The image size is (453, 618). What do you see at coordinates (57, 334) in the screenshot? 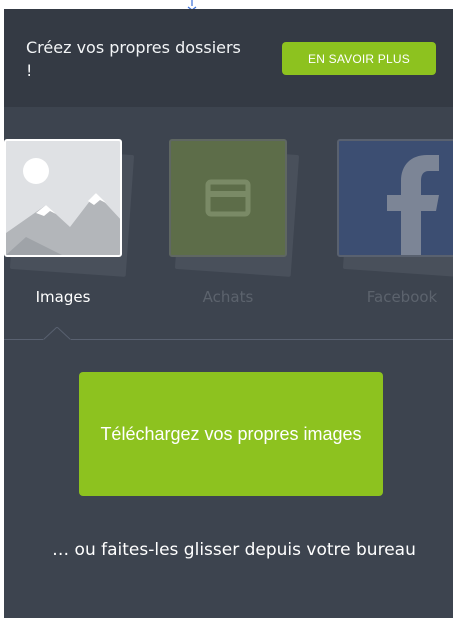
I see `selection-indicator` at bounding box center [57, 334].